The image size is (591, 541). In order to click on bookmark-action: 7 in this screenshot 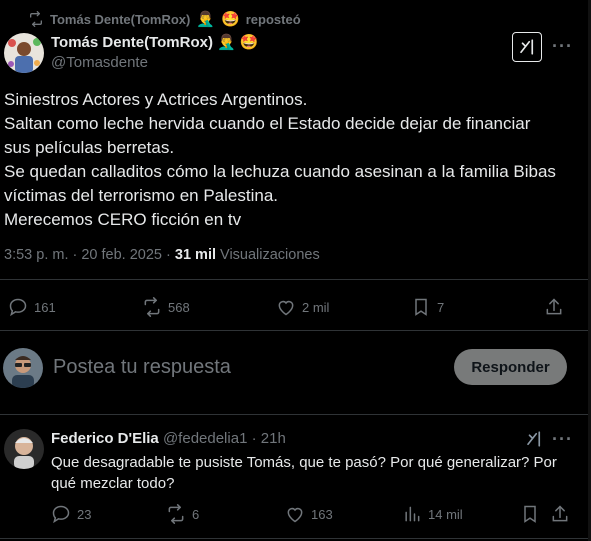, I will do `click(427, 307)`.